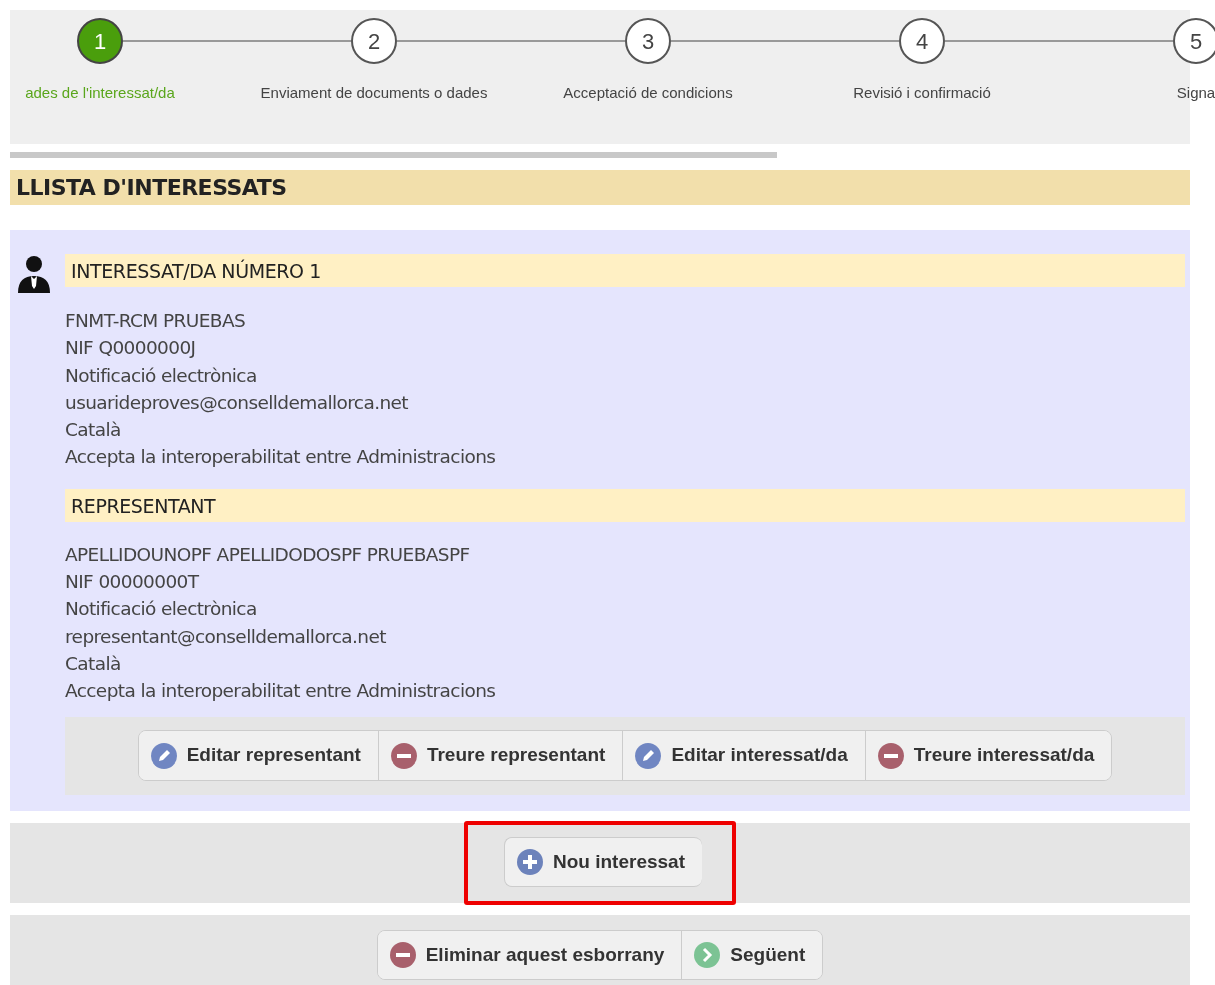  I want to click on step-circle: 3, so click(648, 41).